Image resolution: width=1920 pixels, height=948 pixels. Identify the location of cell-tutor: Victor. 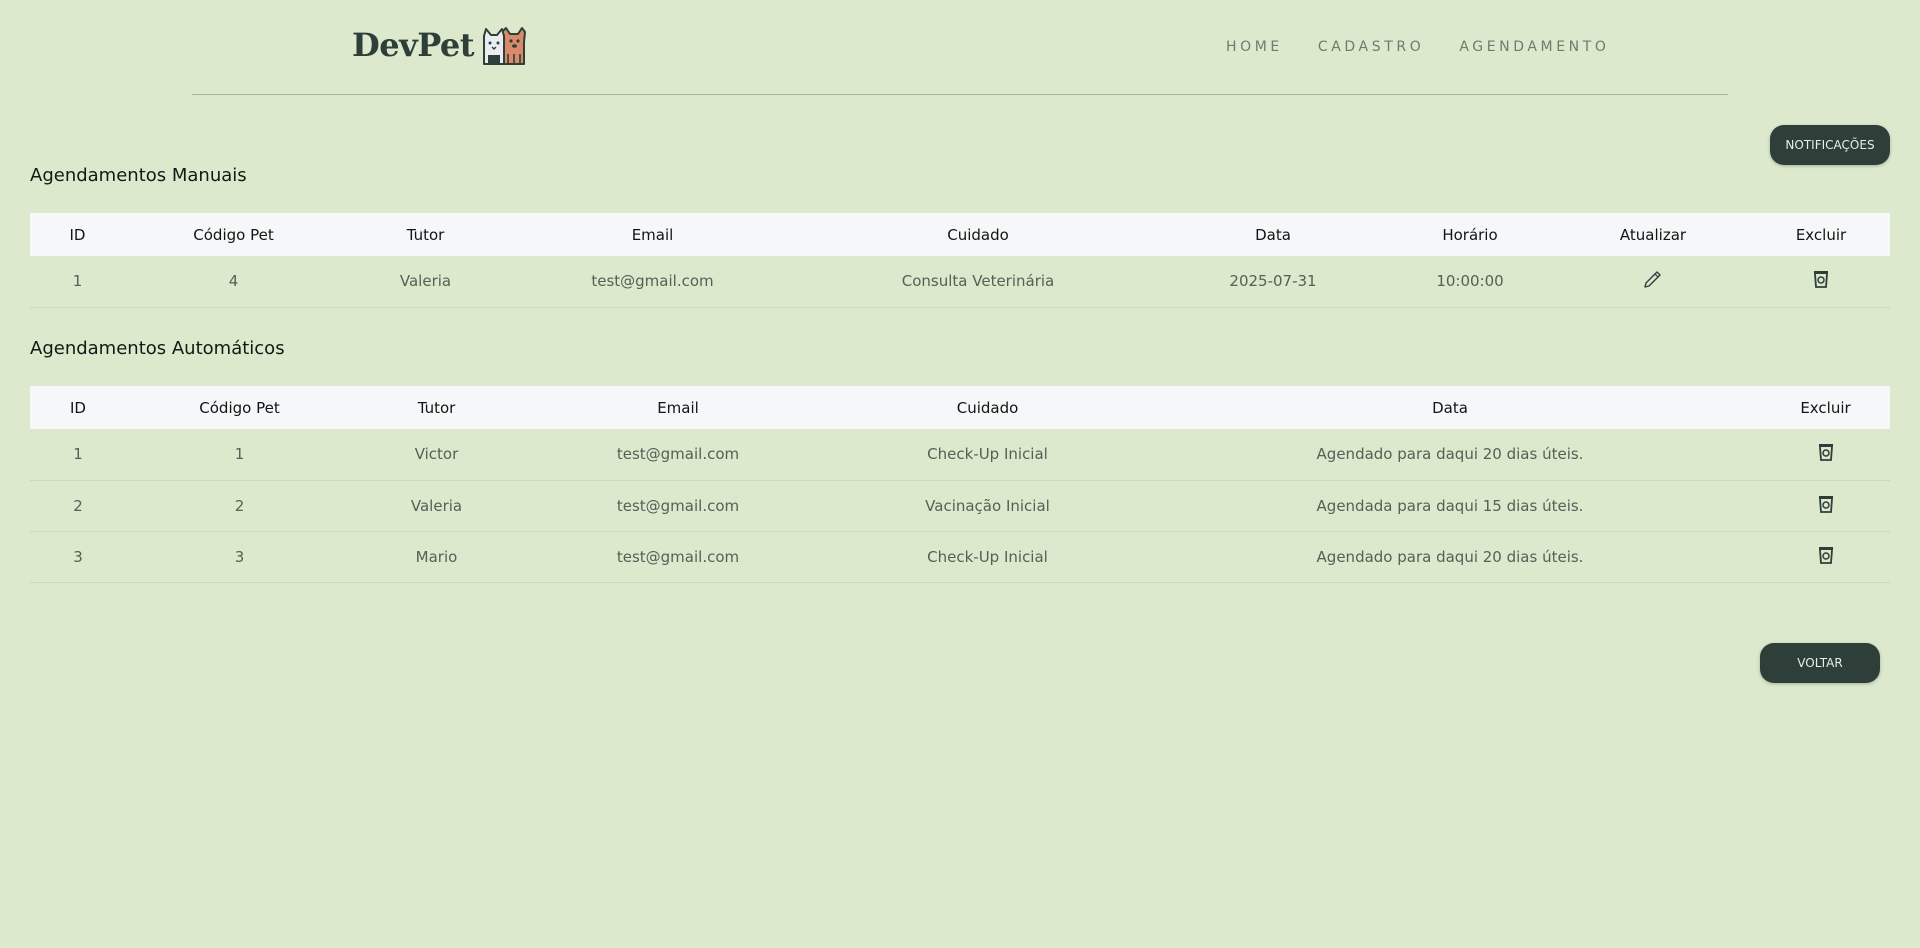
(436, 454).